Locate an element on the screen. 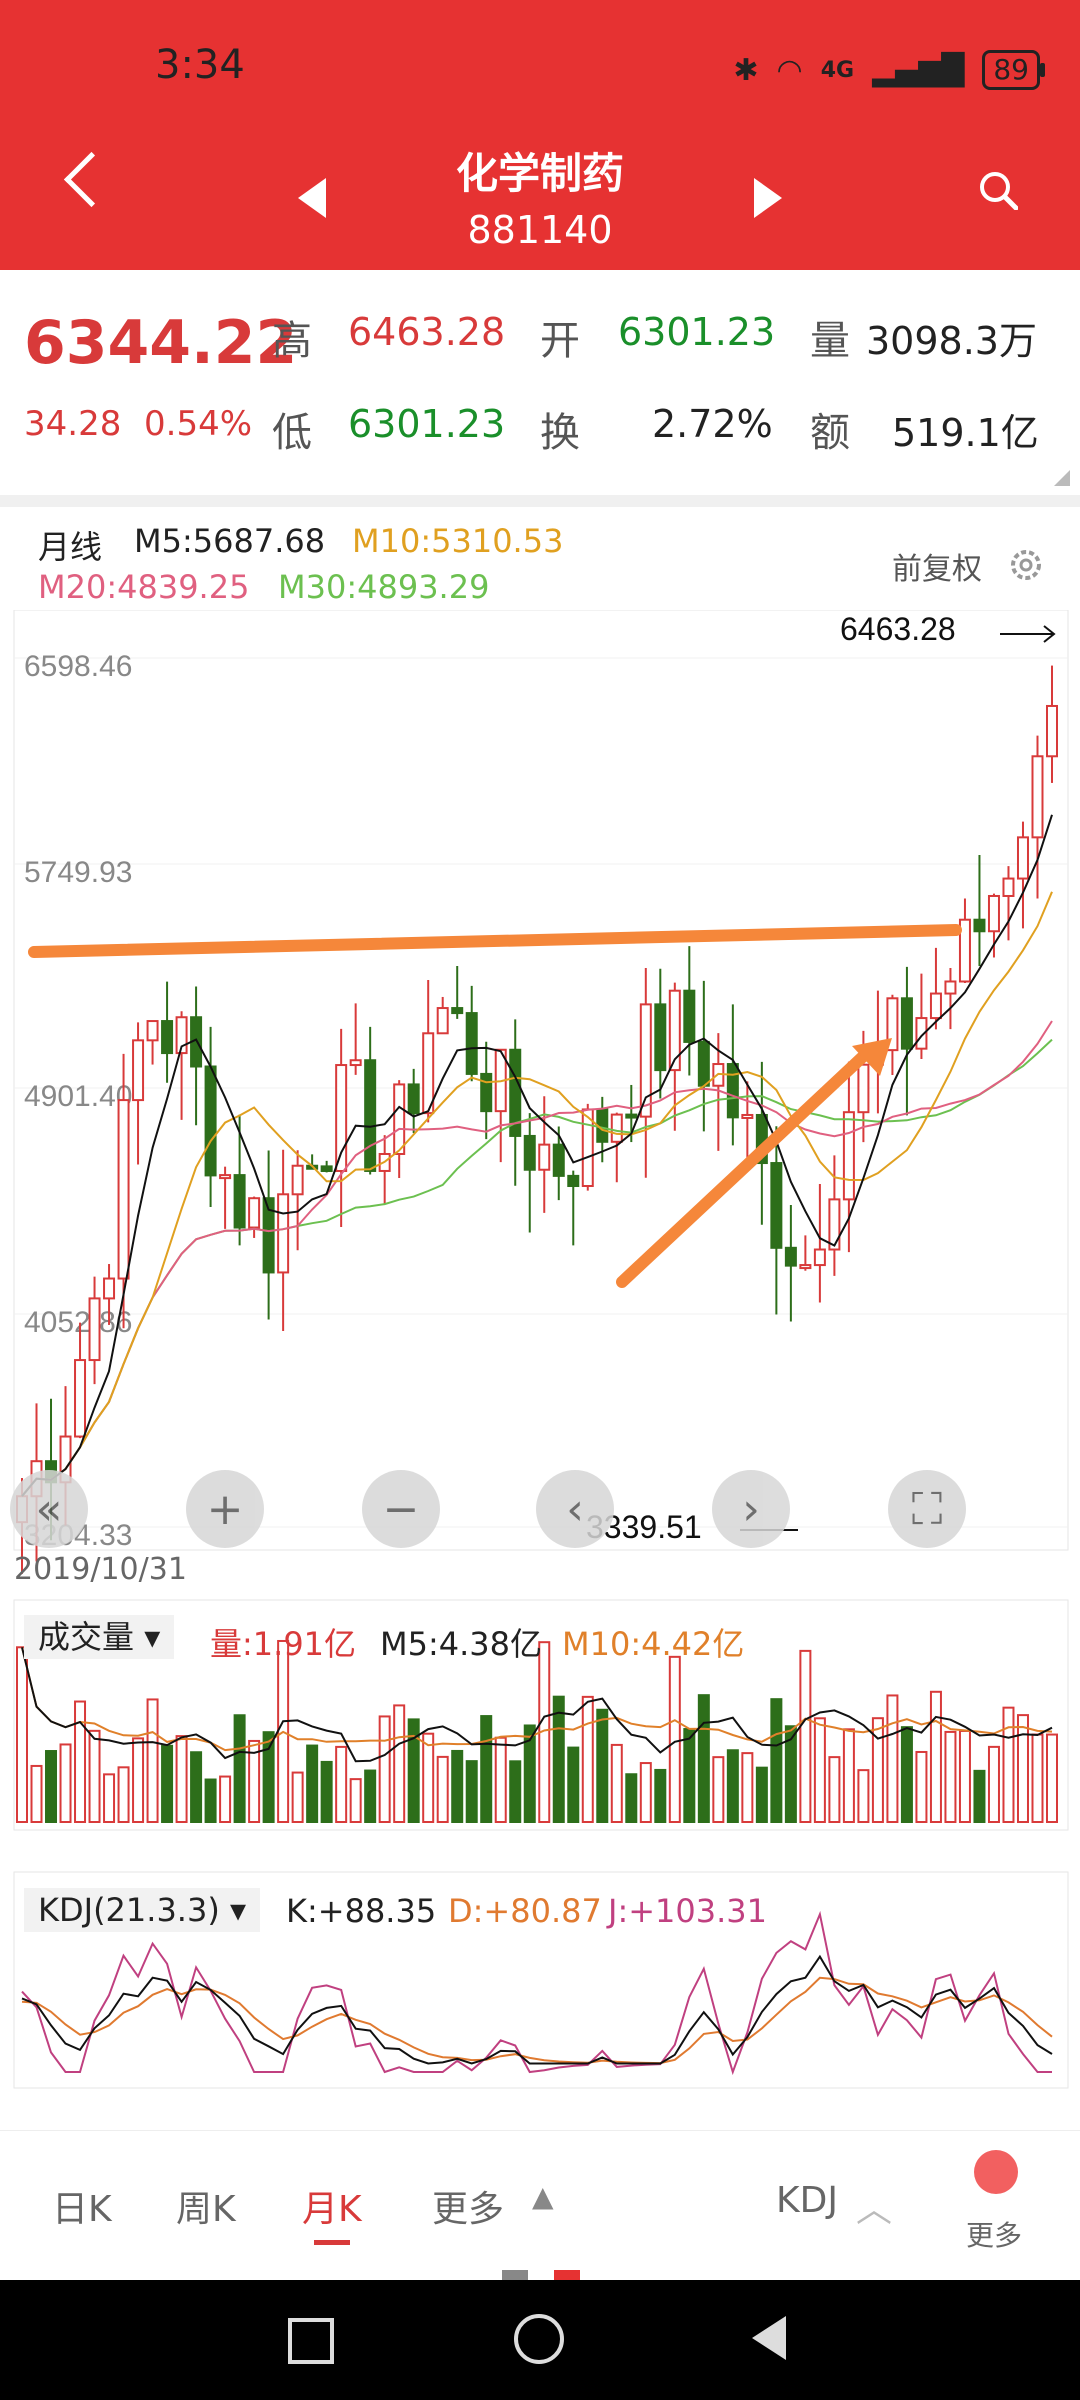 The width and height of the screenshot is (1080, 2400). tab-month: 月K is located at coordinates (332, 2206).